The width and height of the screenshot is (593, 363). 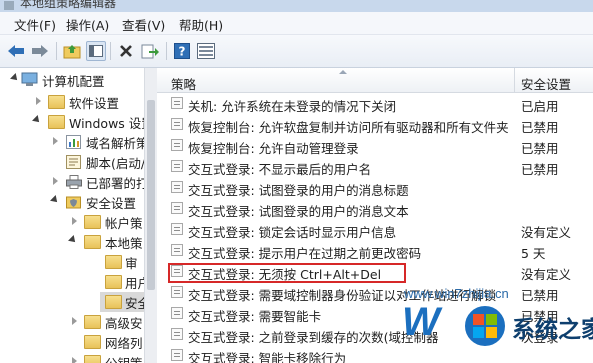 What do you see at coordinates (183, 83) in the screenshot?
I see `column-header-policy: 策略` at bounding box center [183, 83].